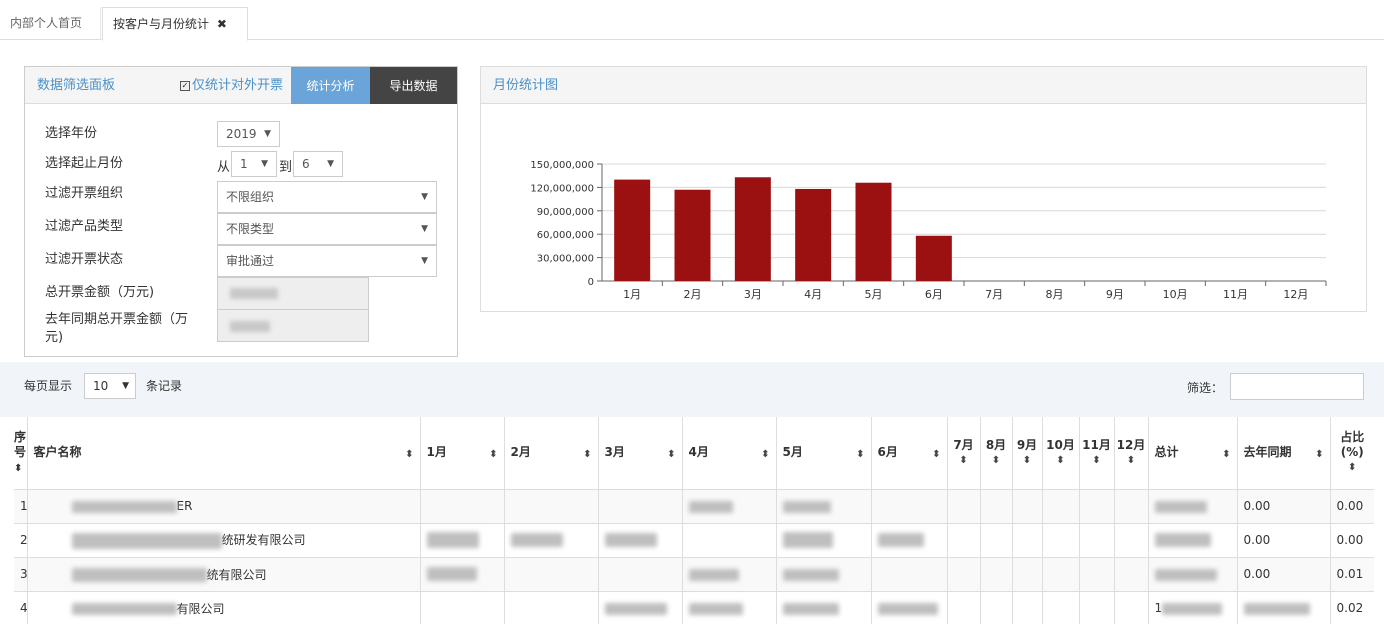 The image size is (1384, 624). What do you see at coordinates (550, 453) in the screenshot?
I see `col-header-m2: 2月 ⬍` at bounding box center [550, 453].